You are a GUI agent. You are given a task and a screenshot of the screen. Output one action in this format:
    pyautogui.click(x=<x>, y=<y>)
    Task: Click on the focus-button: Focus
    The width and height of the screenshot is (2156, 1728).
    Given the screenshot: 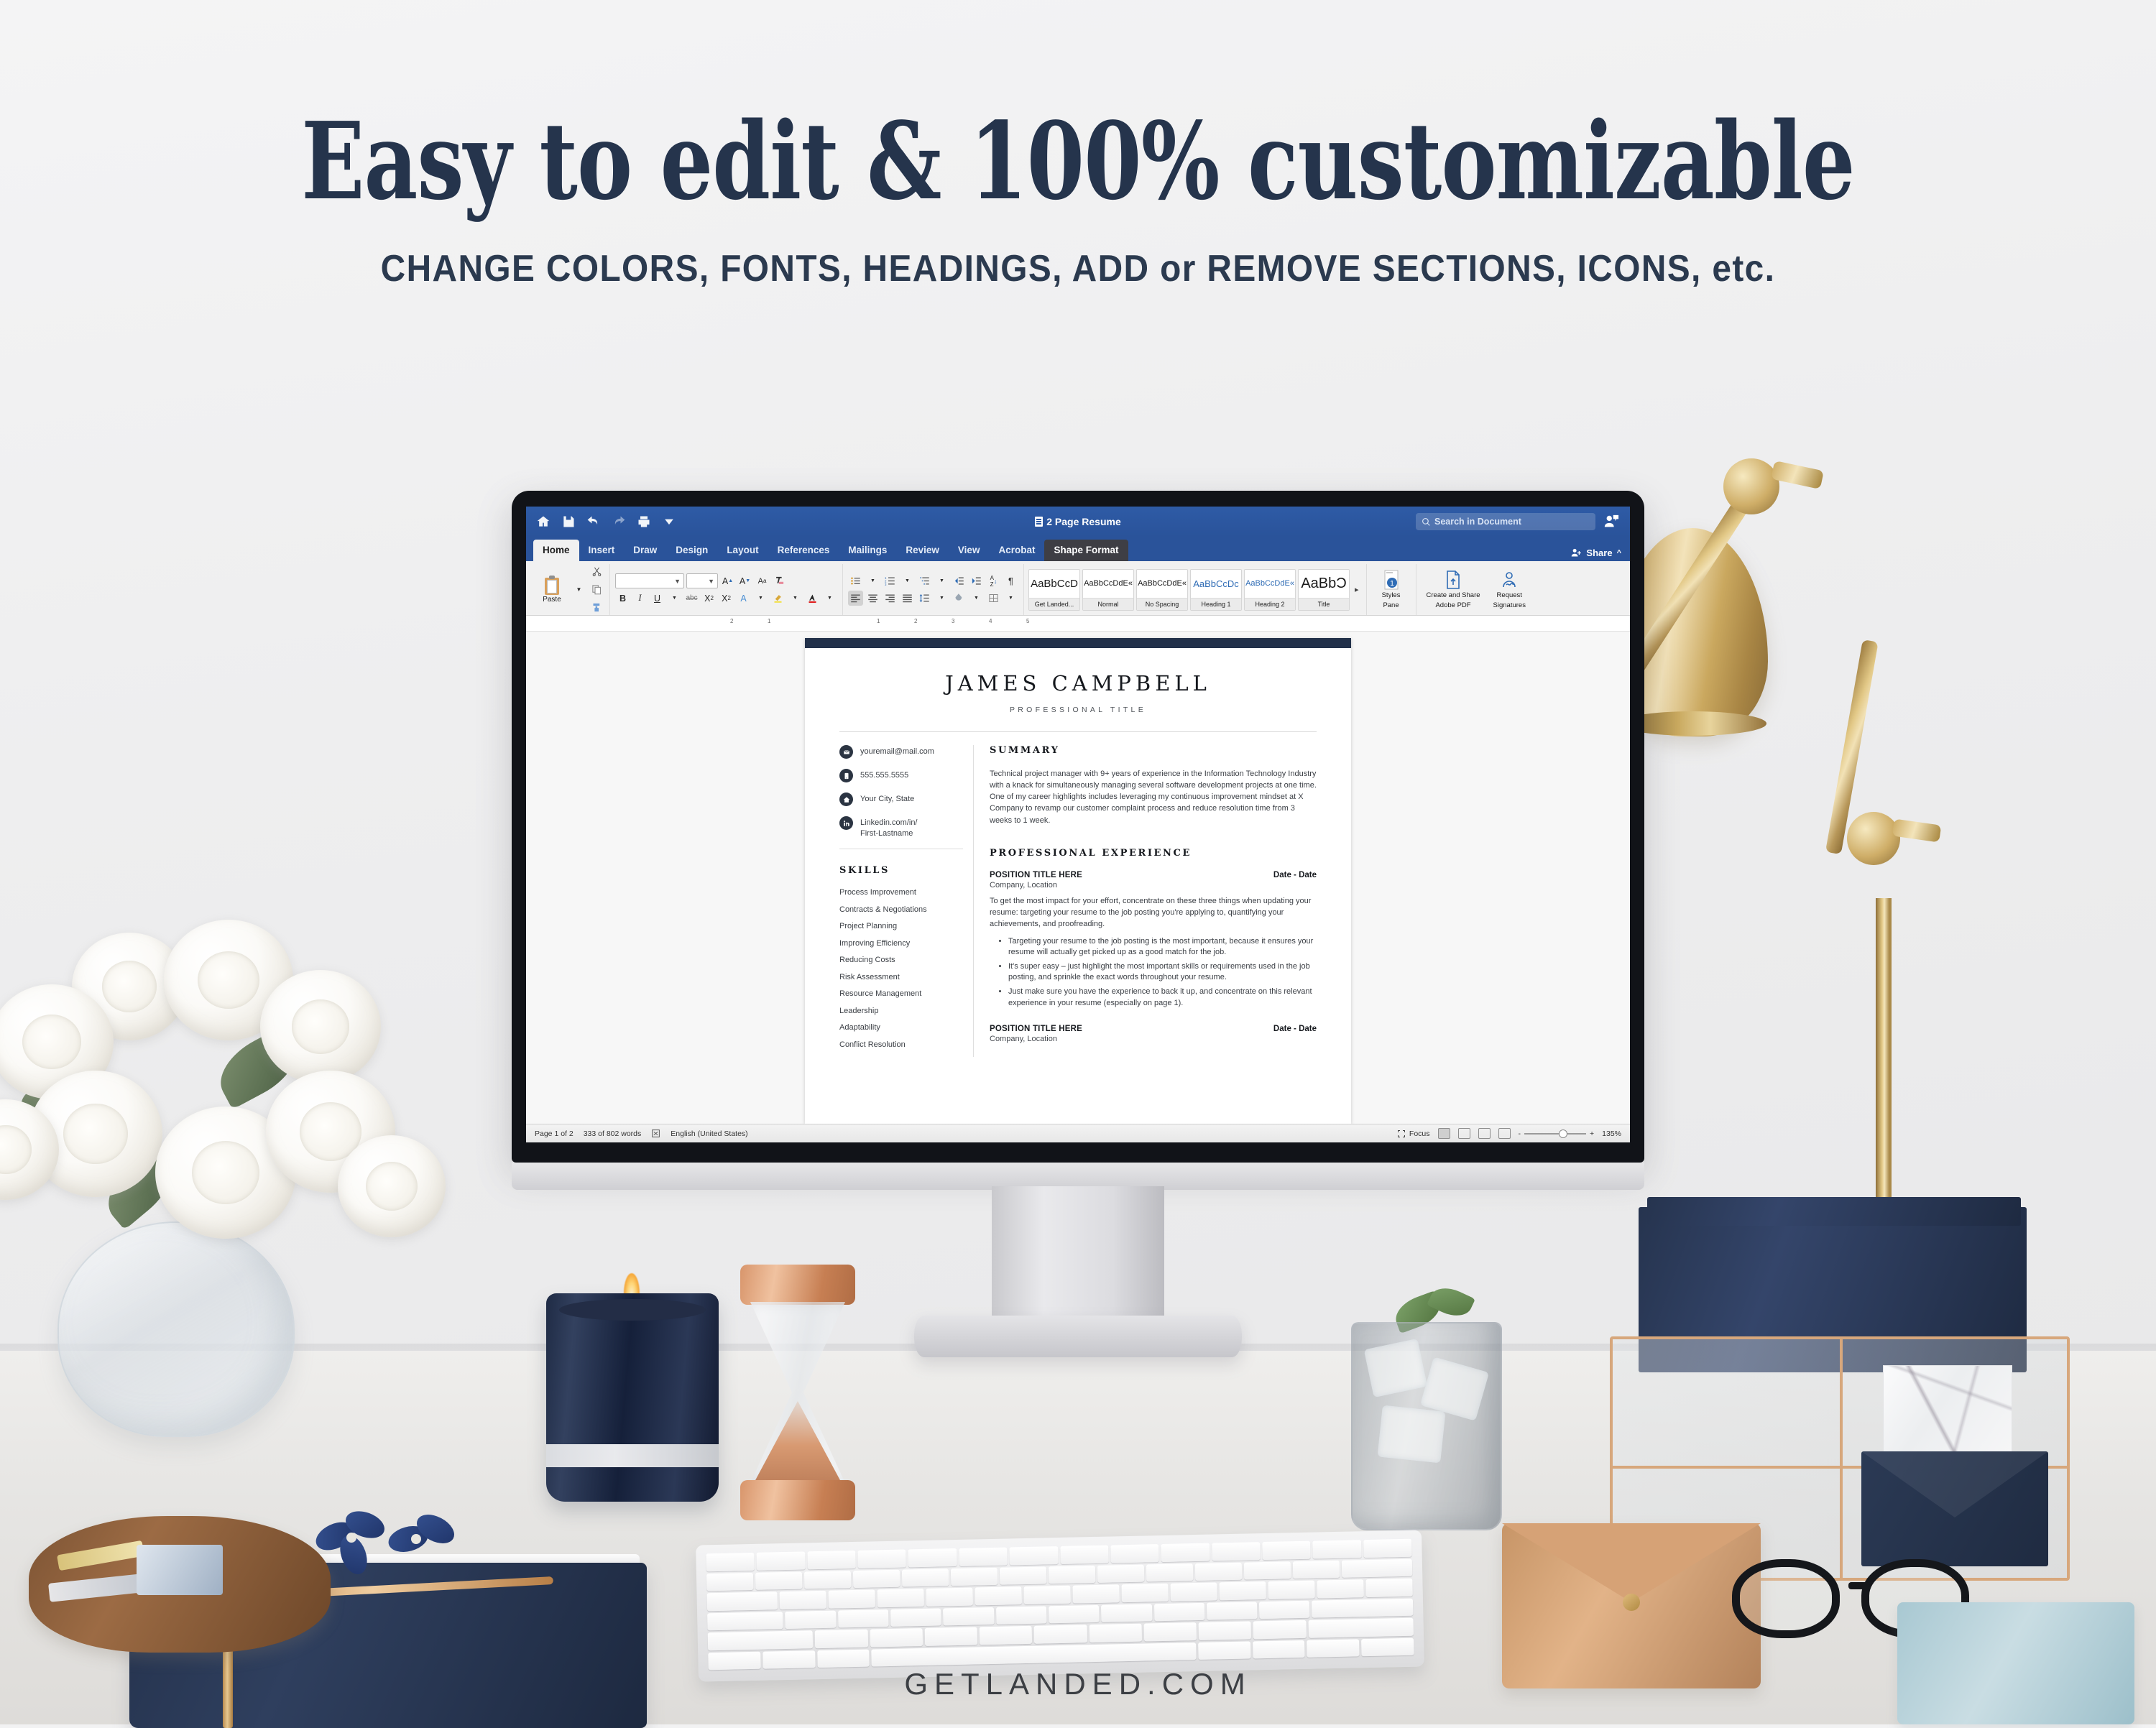 What is the action you would take?
    pyautogui.click(x=1413, y=1133)
    